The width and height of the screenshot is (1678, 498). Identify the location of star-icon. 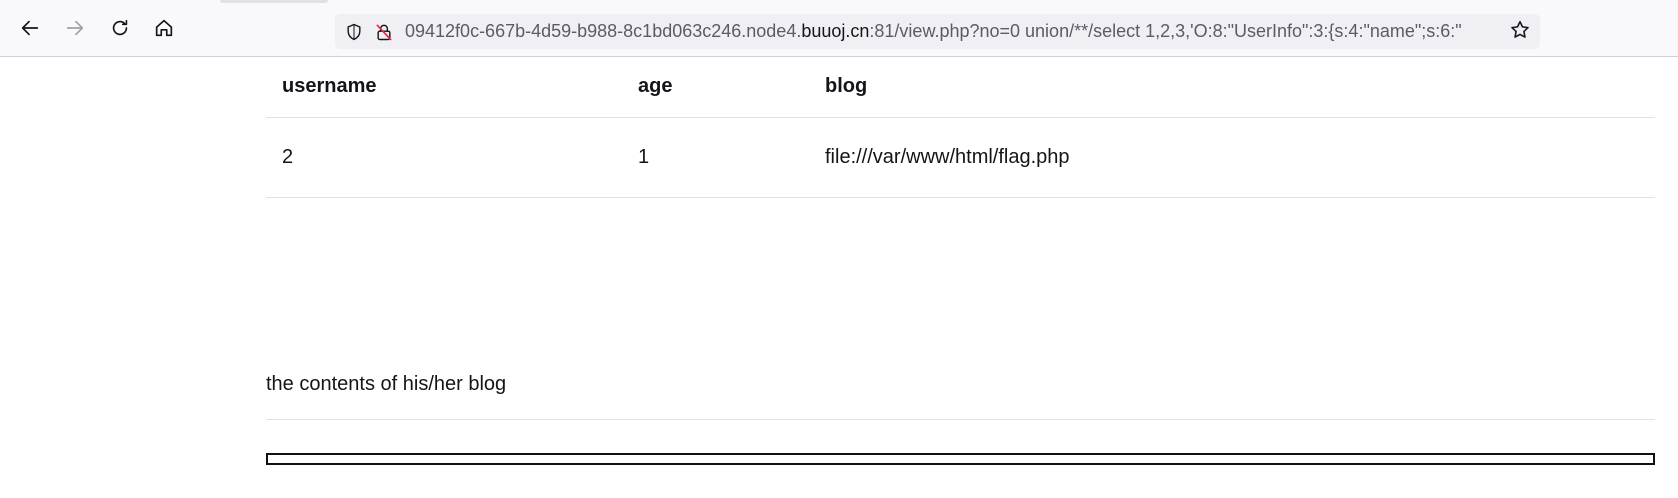
(1520, 32).